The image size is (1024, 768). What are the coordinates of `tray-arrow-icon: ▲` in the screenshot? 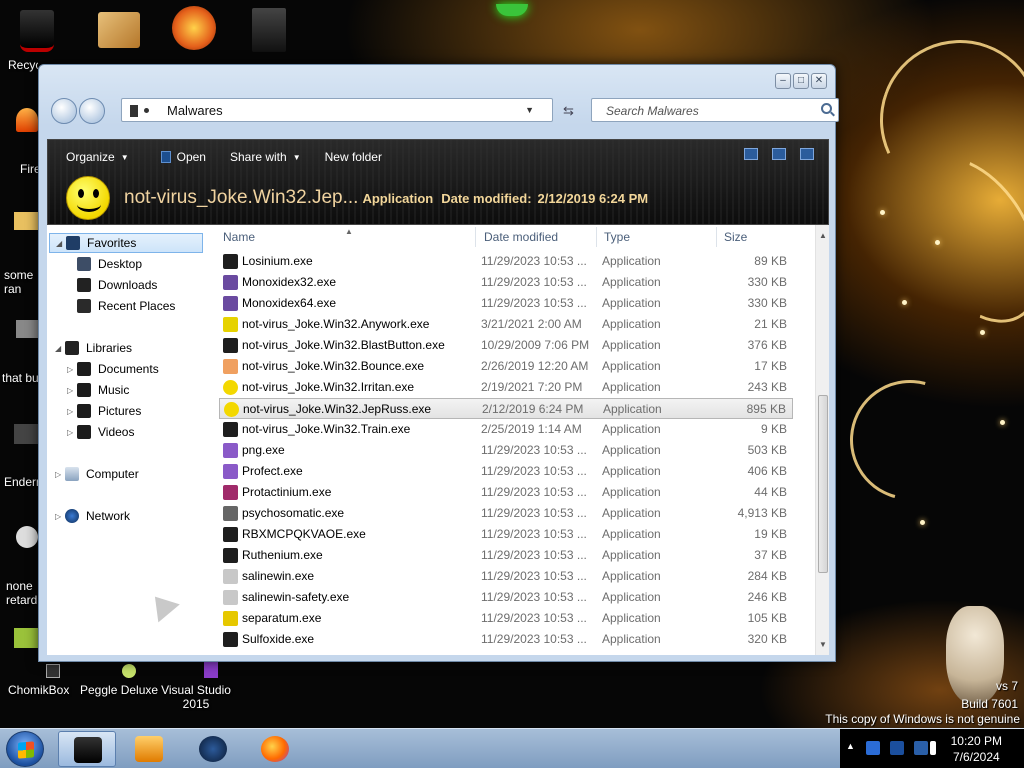 It's located at (853, 748).